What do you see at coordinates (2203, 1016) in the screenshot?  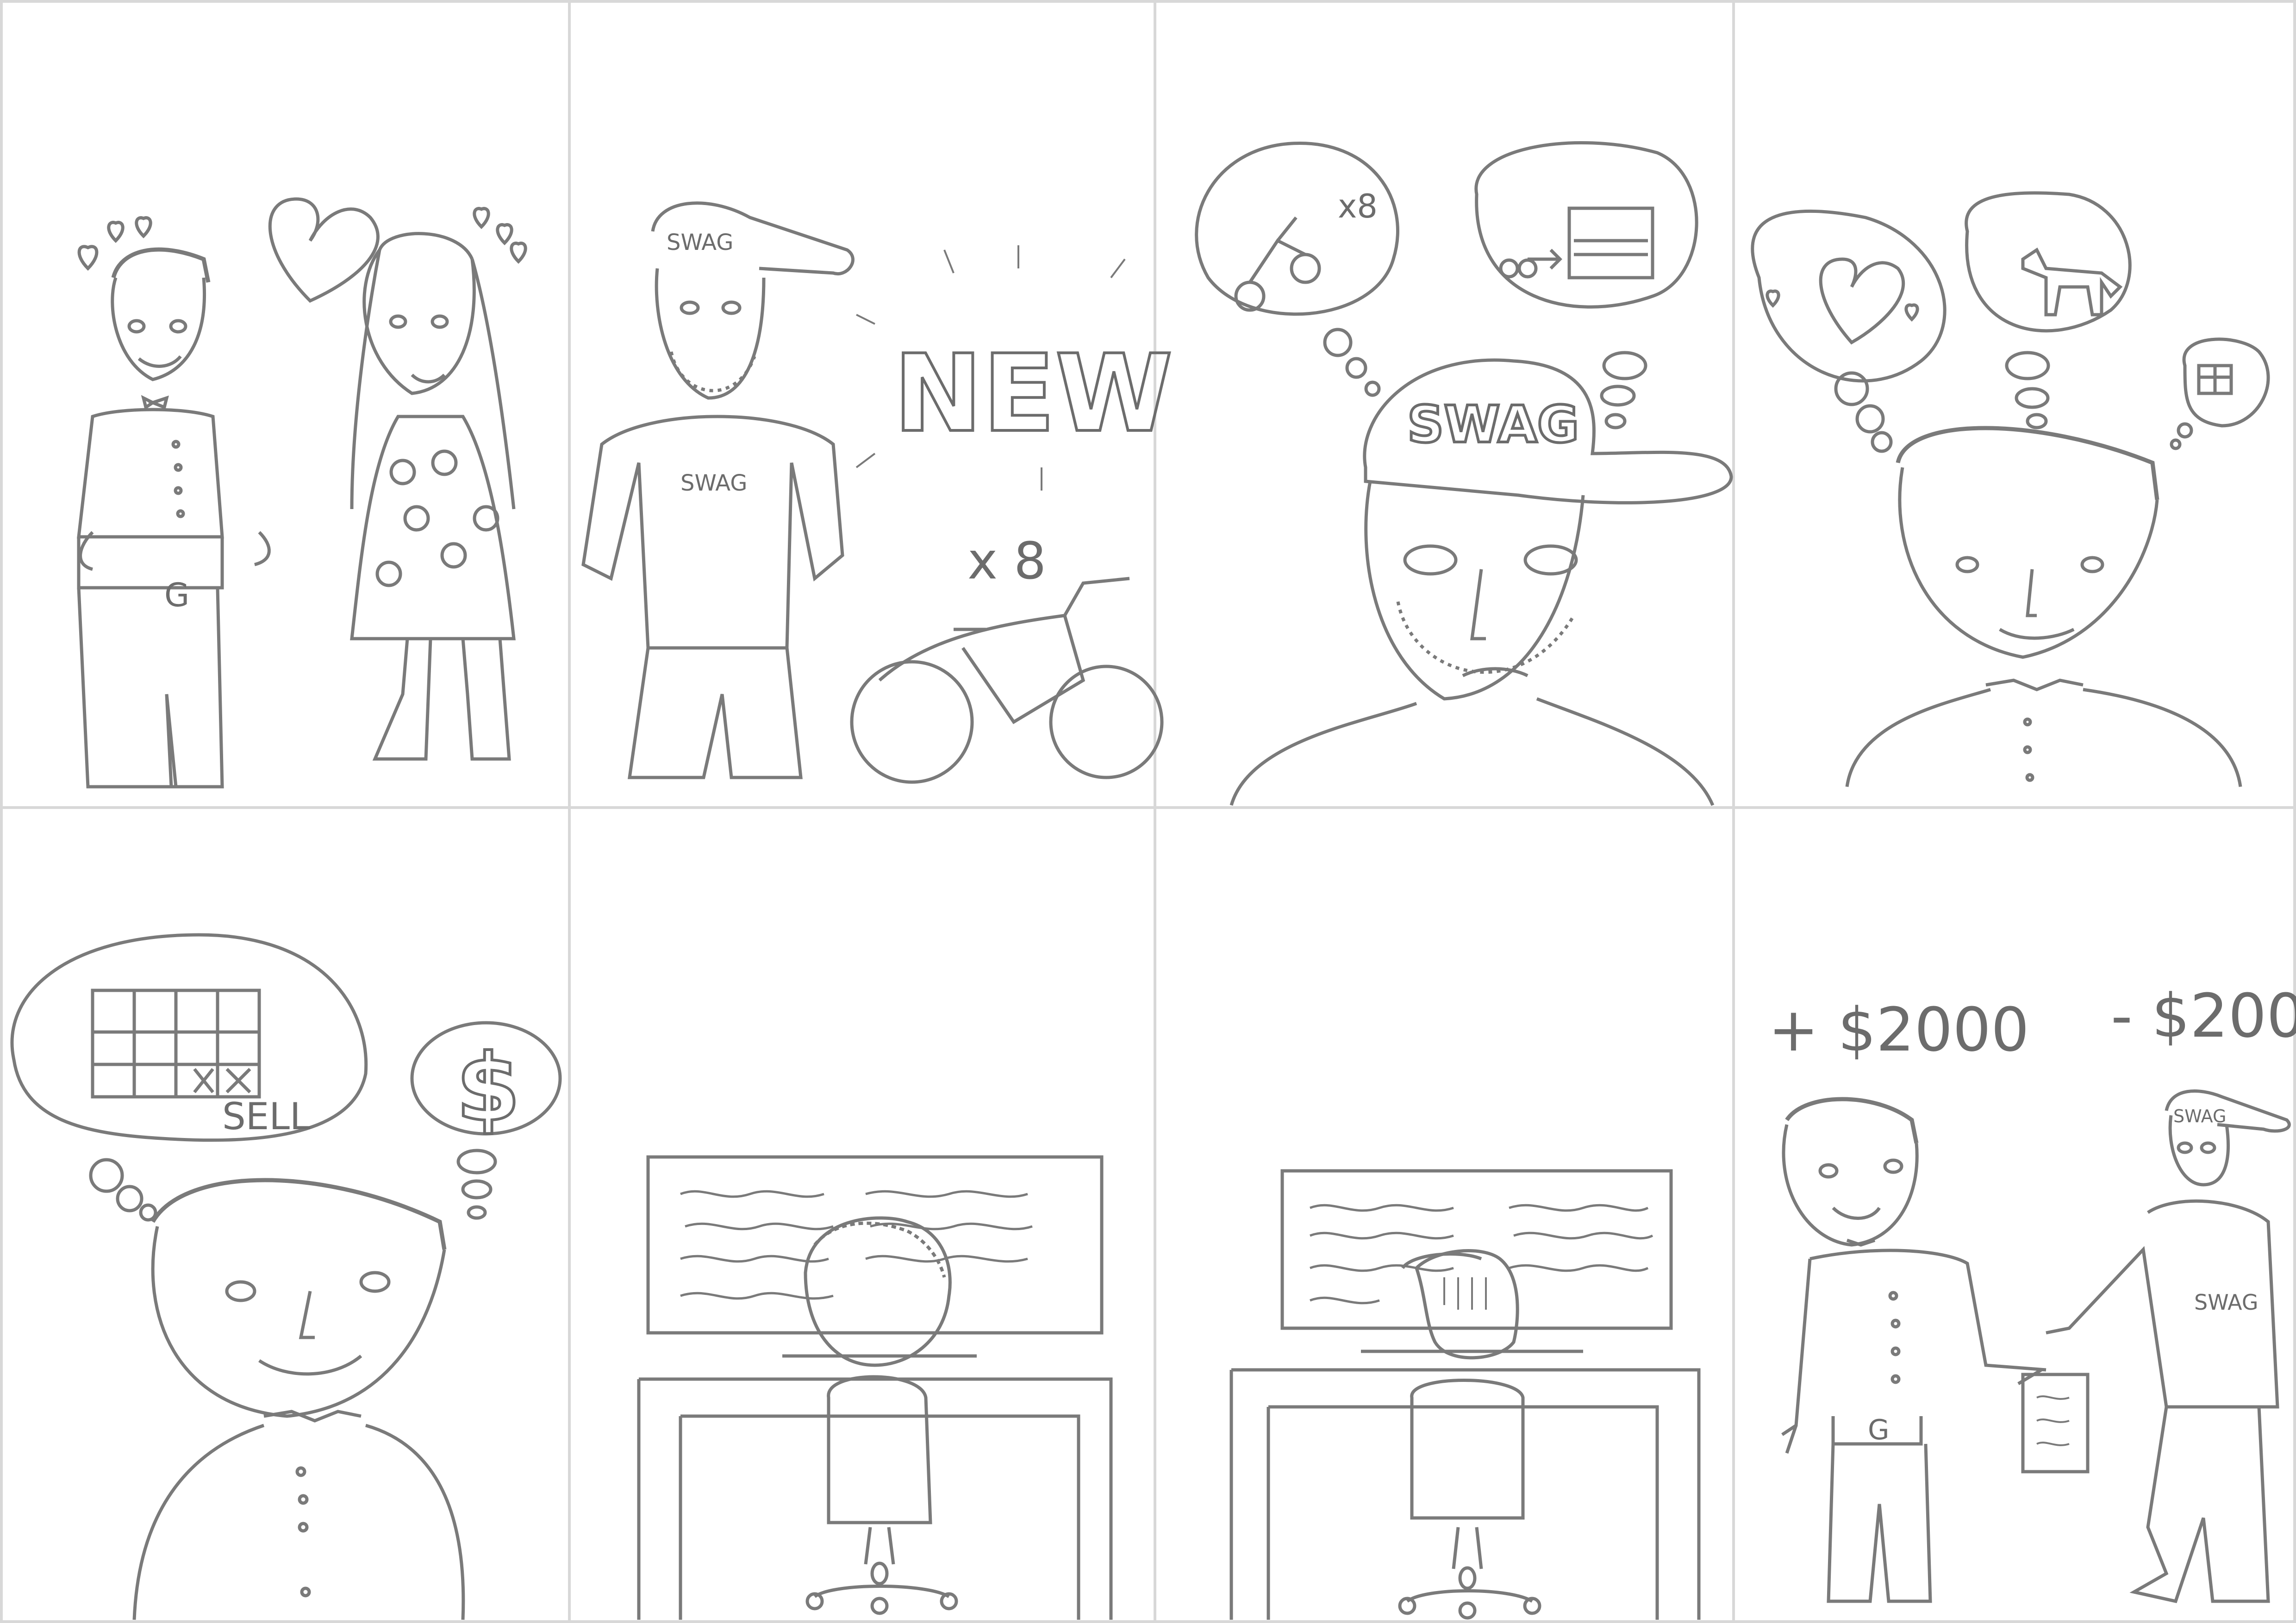 I see `minus-amount-text: - $2000` at bounding box center [2203, 1016].